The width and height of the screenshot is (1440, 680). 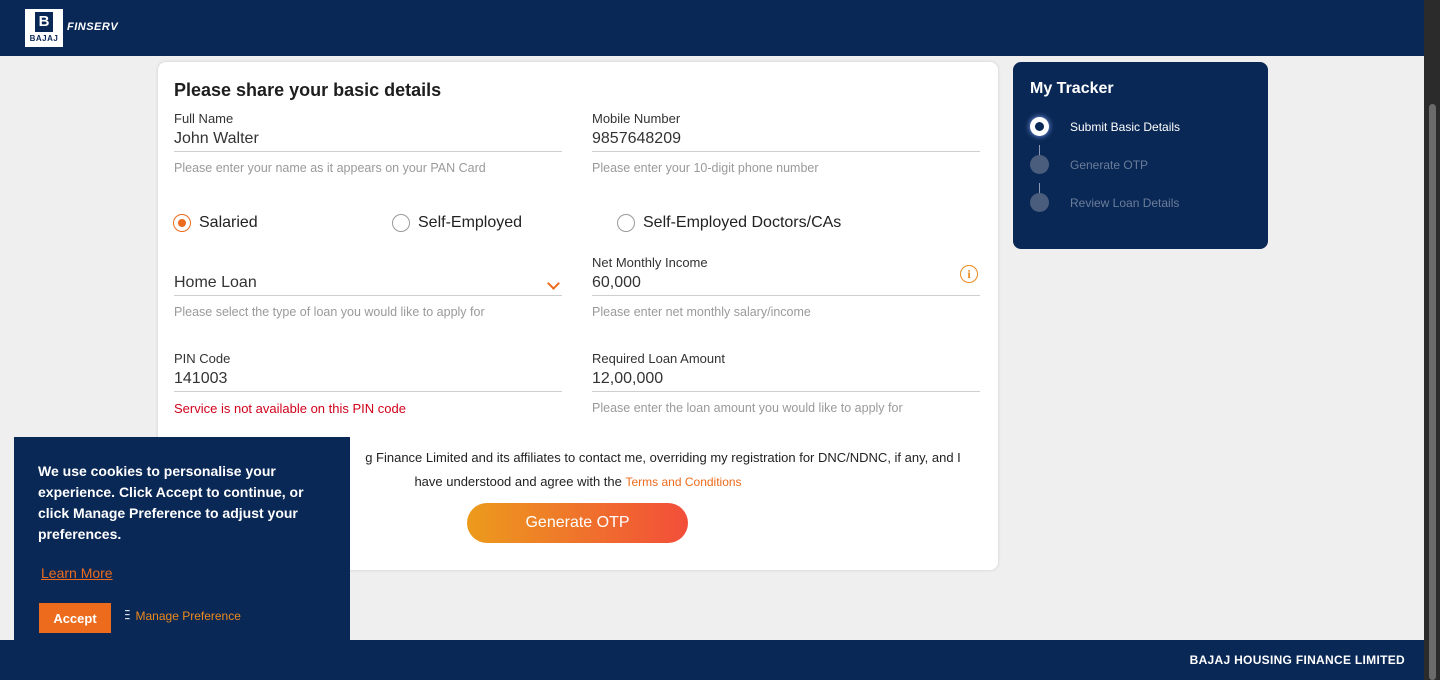 I want to click on page-title: Please share your basic details, so click(x=308, y=90).